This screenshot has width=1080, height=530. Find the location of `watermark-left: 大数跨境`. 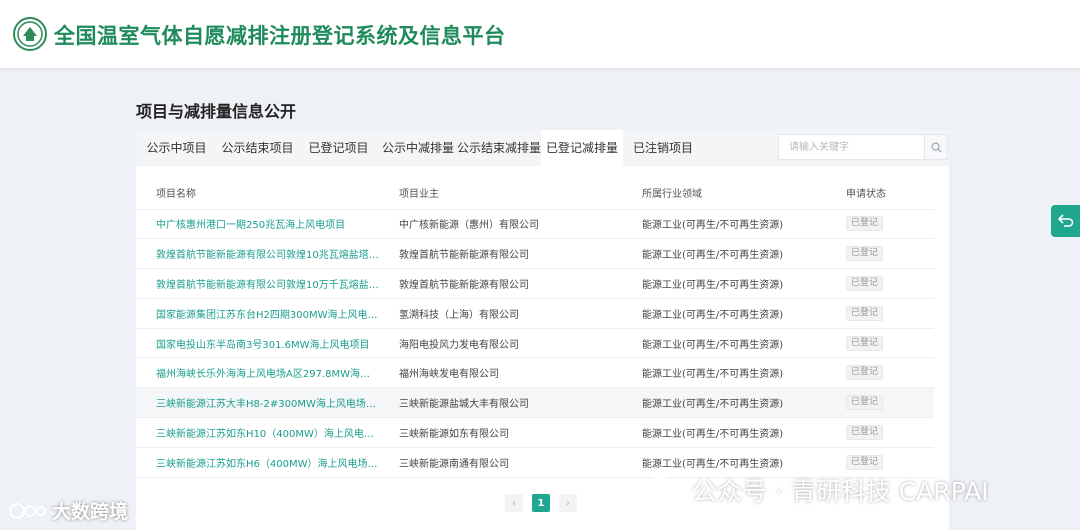

watermark-left: 大数跨境 is located at coordinates (68, 510).